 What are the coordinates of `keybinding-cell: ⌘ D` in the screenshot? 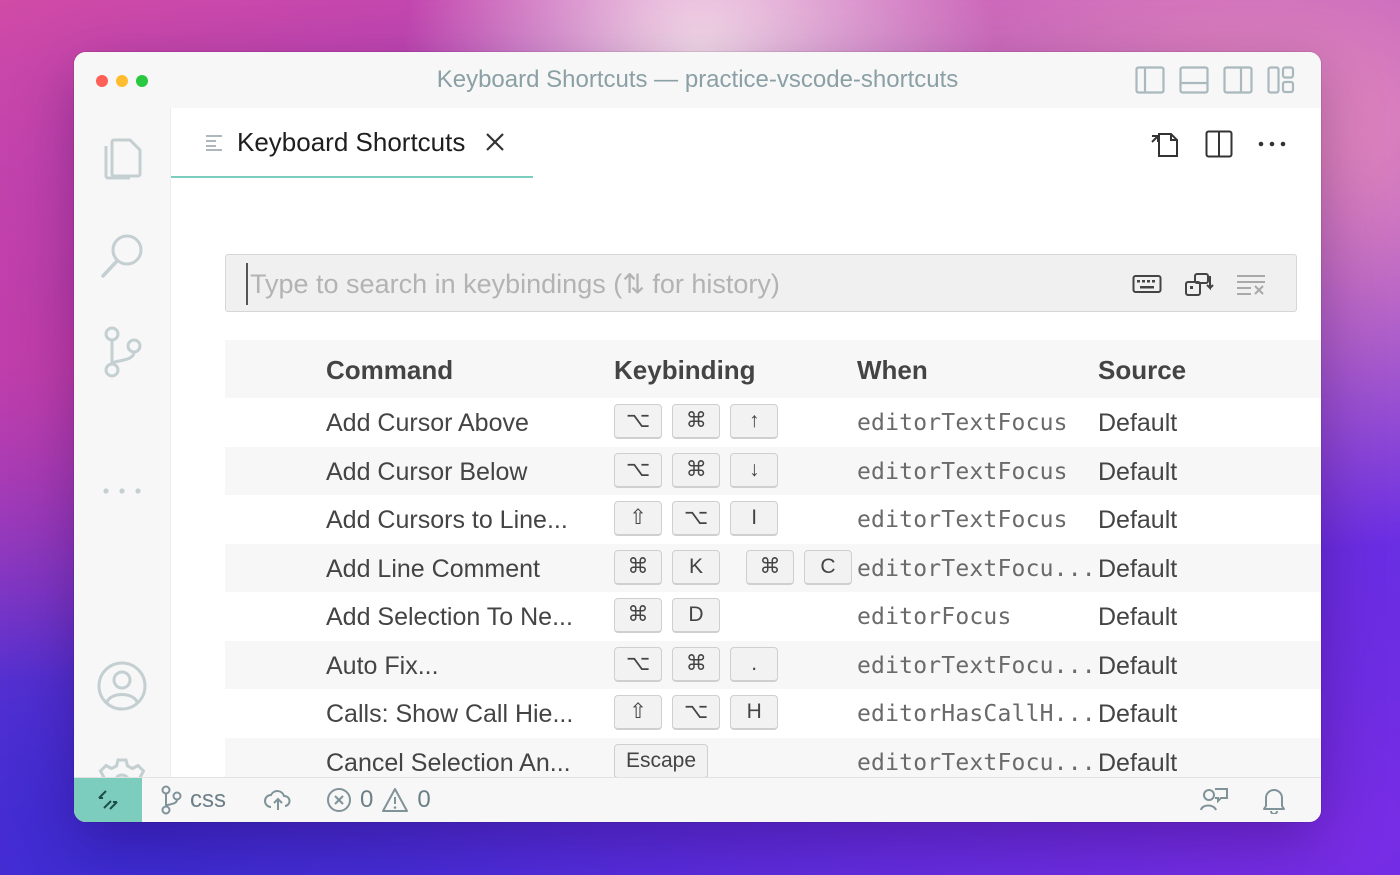 It's located at (667, 615).